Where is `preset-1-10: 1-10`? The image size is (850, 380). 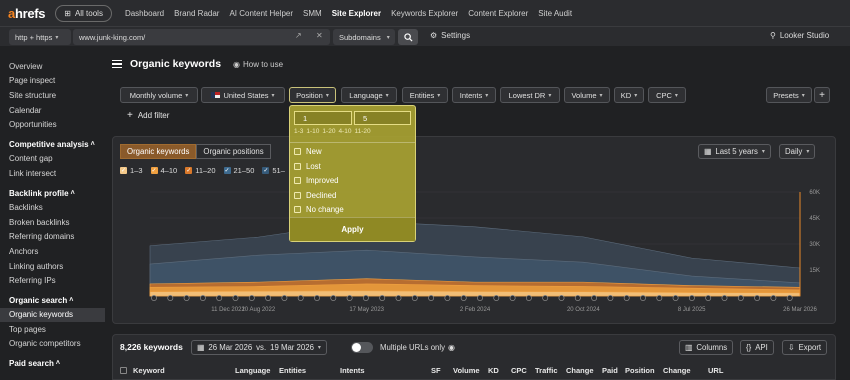 preset-1-10: 1-10 is located at coordinates (312, 131).